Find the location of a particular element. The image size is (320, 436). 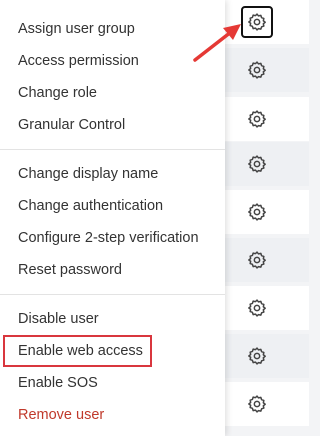

menu-item-change-authentication: Change authentication is located at coordinates (90, 206).